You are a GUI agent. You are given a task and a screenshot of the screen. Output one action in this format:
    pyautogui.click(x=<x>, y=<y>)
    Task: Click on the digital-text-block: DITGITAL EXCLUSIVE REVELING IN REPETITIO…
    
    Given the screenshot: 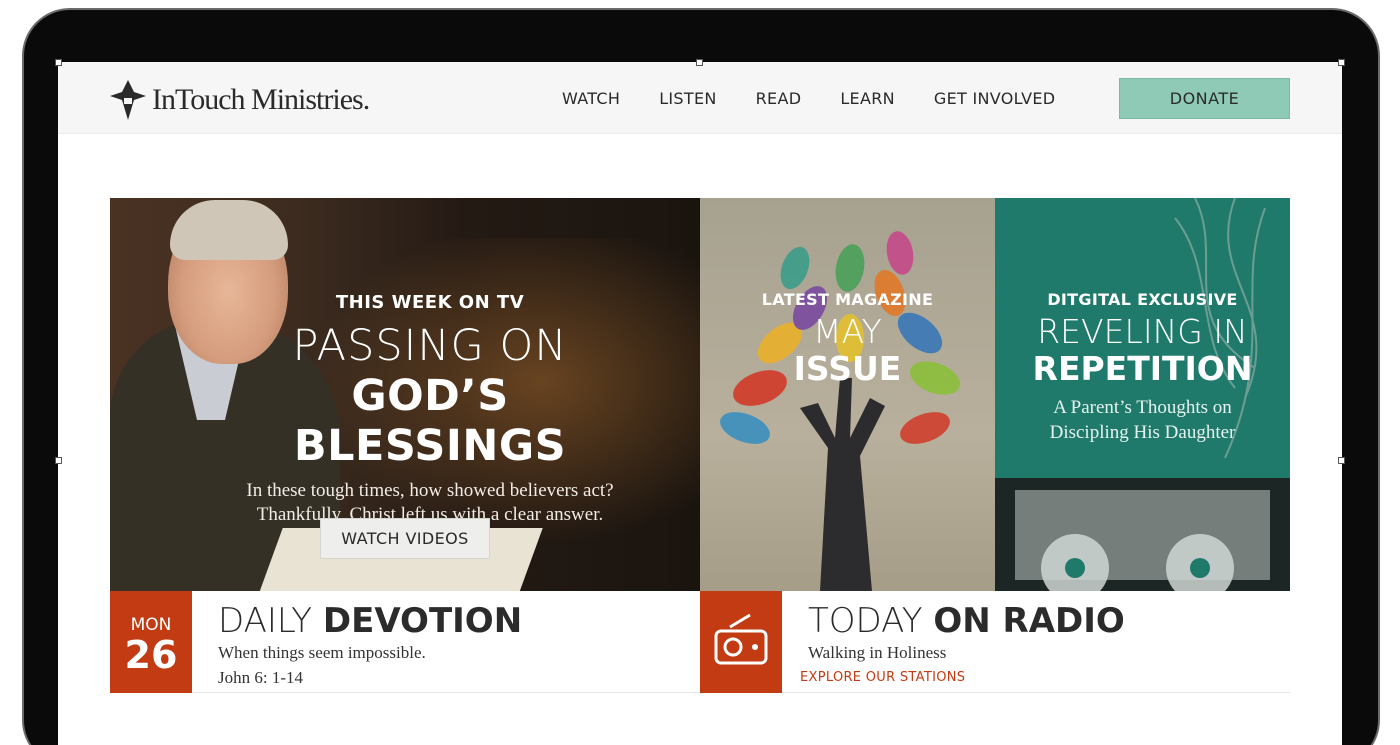 What is the action you would take?
    pyautogui.click(x=1142, y=367)
    